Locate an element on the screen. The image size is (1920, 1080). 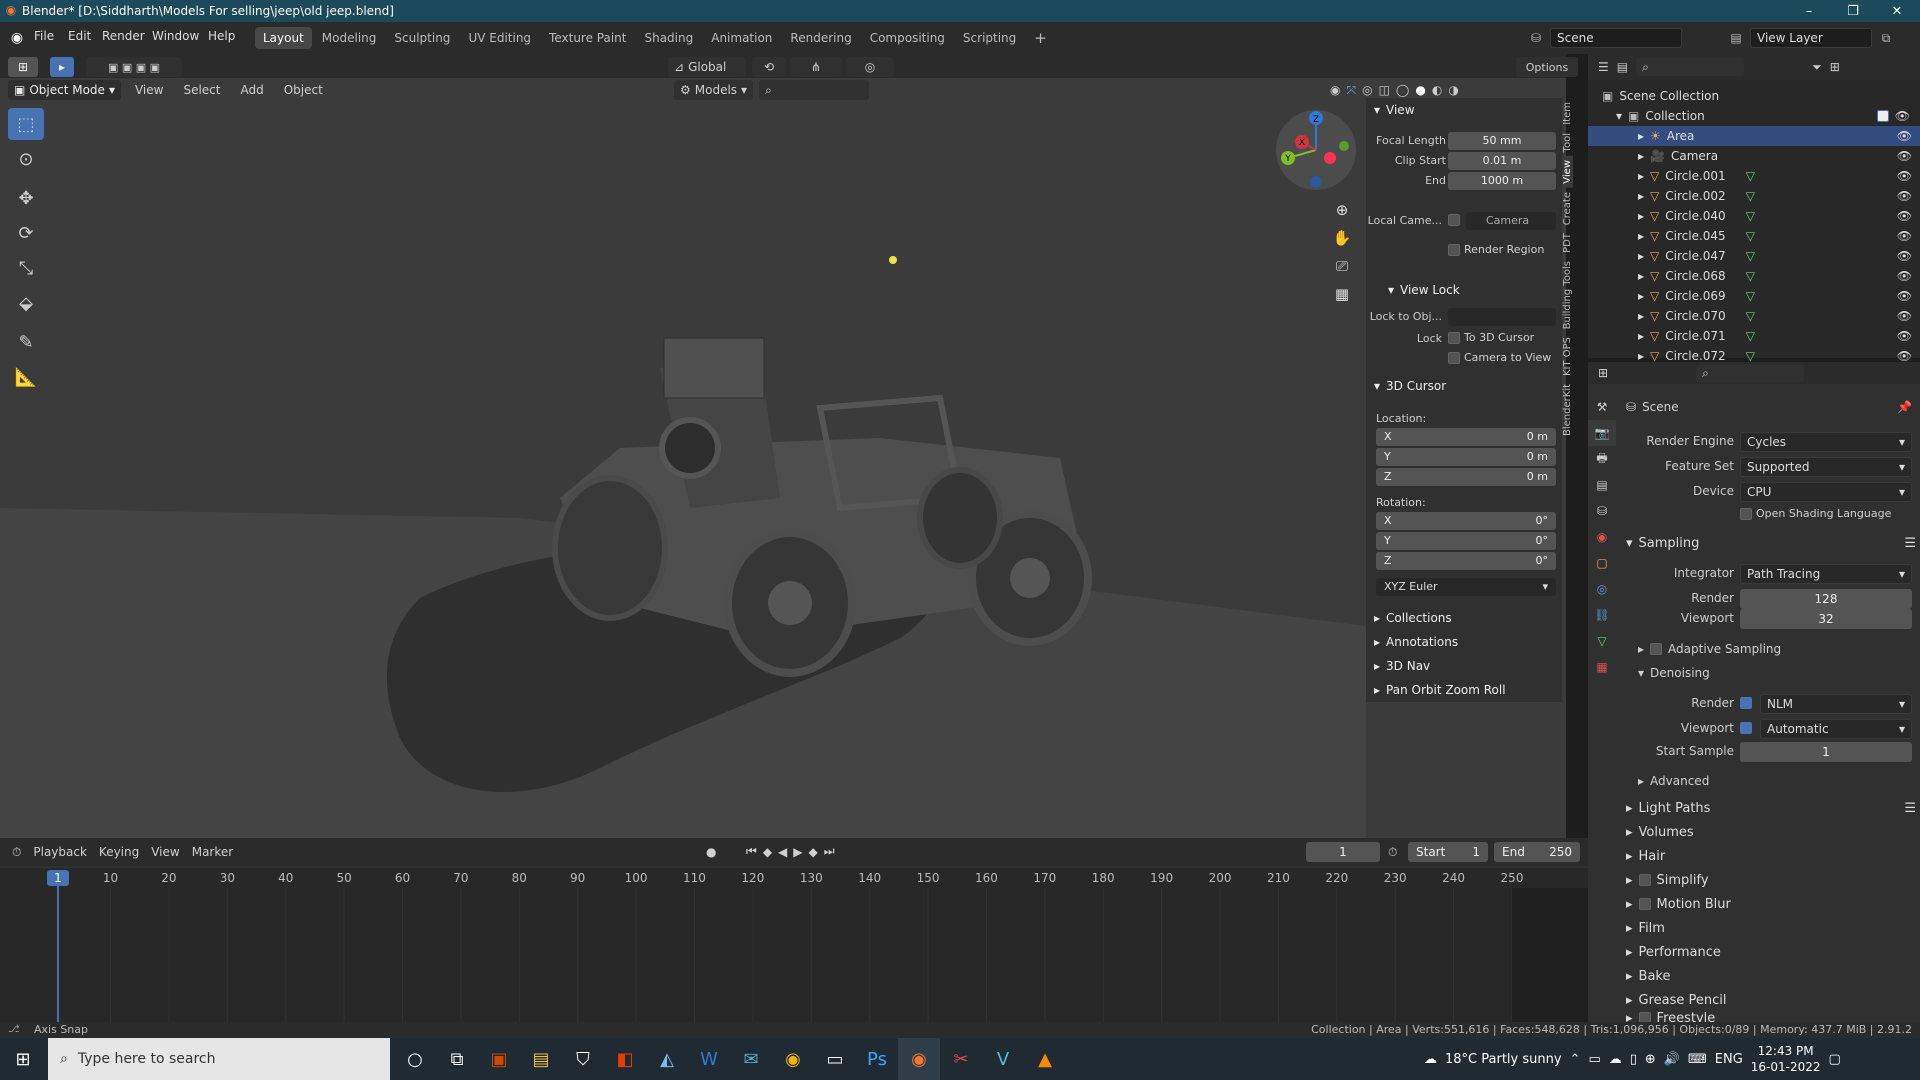
clip-start-field: 0.01 m is located at coordinates (1502, 161).